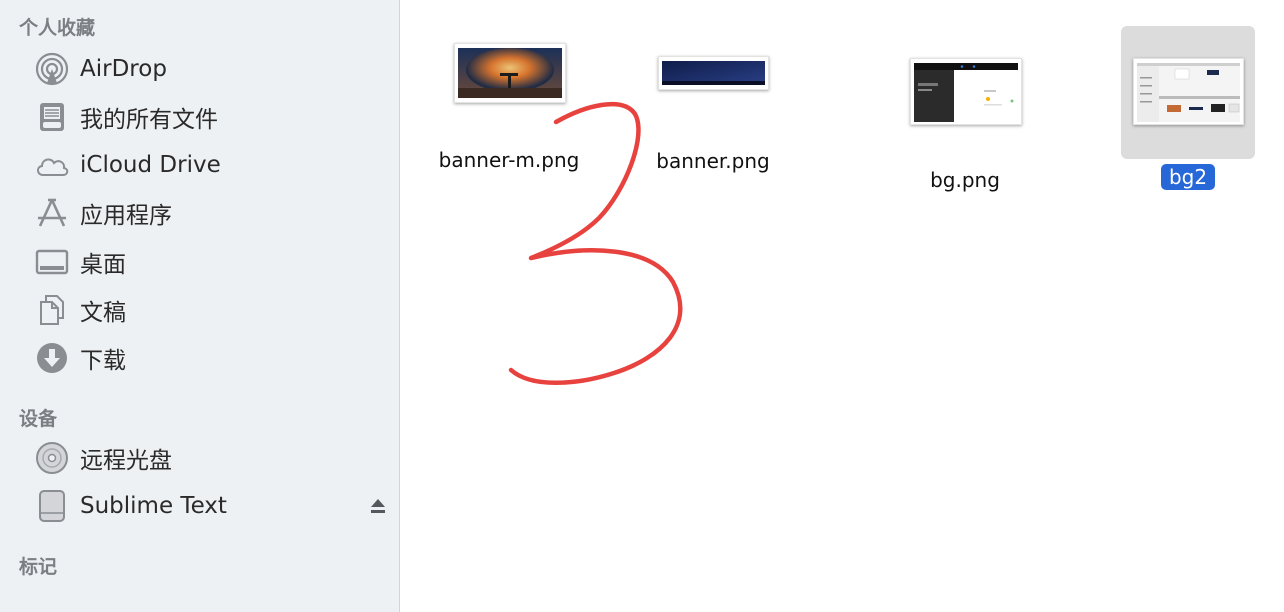 This screenshot has width=1284, height=612. Describe the element at coordinates (52, 458) in the screenshot. I see `disc-icon` at that location.